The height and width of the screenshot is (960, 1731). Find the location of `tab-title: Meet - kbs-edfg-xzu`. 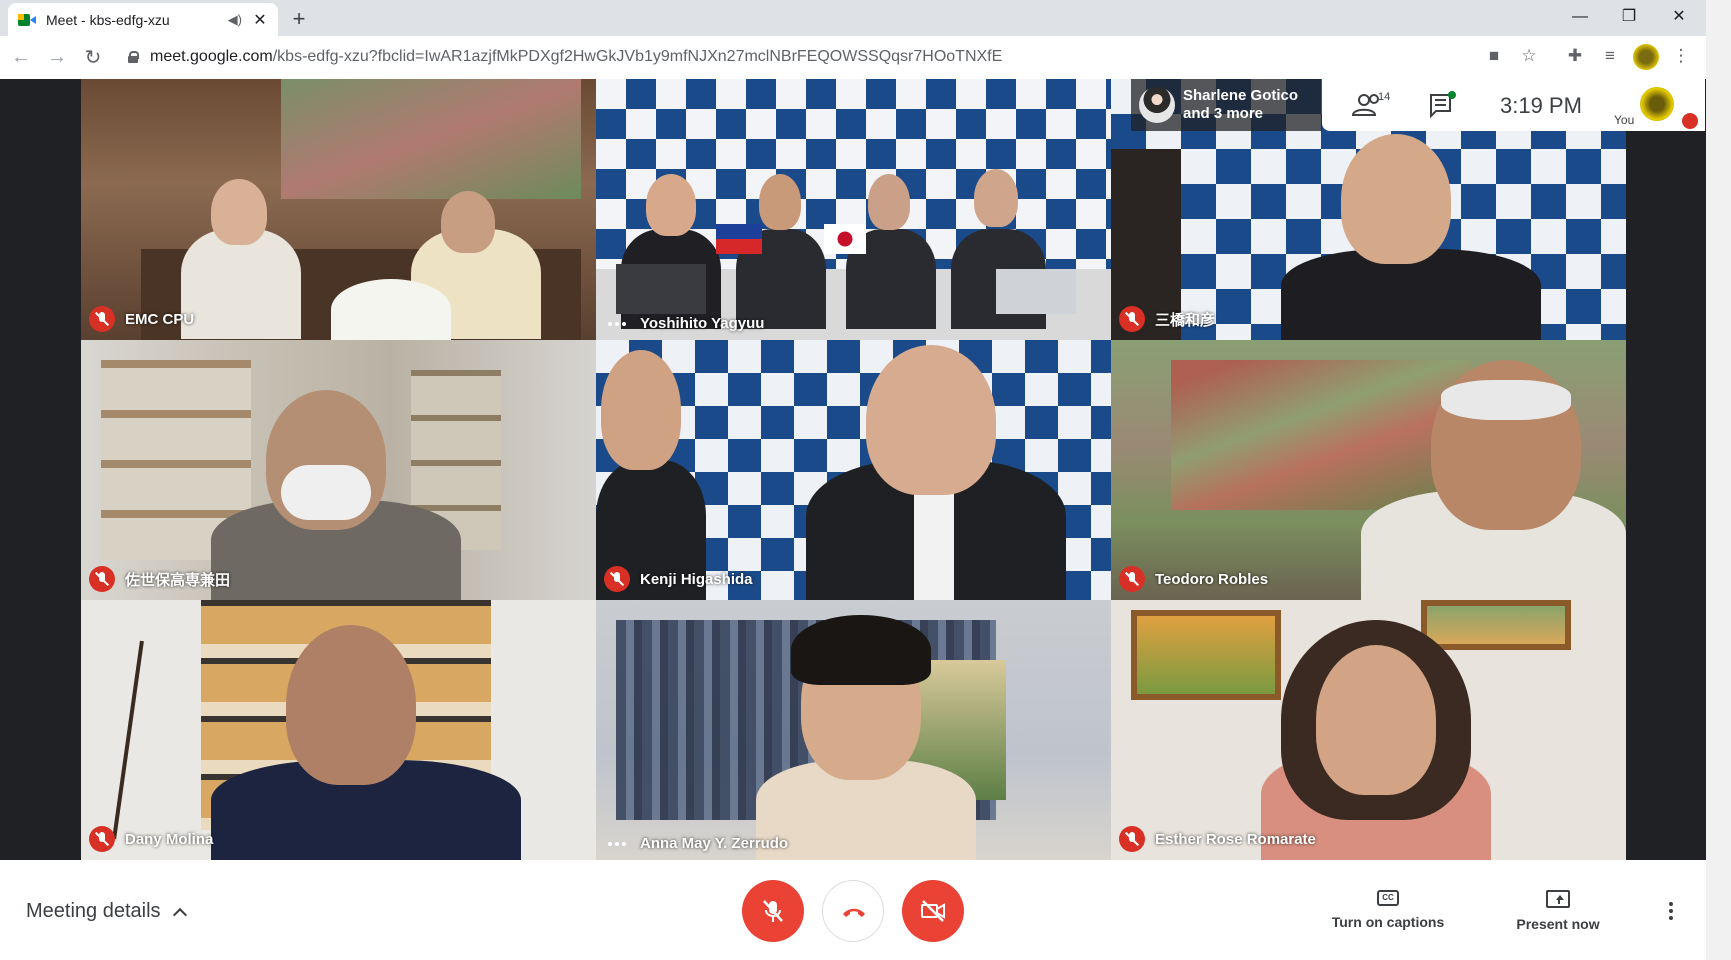

tab-title: Meet - kbs-edfg-xzu is located at coordinates (108, 19).